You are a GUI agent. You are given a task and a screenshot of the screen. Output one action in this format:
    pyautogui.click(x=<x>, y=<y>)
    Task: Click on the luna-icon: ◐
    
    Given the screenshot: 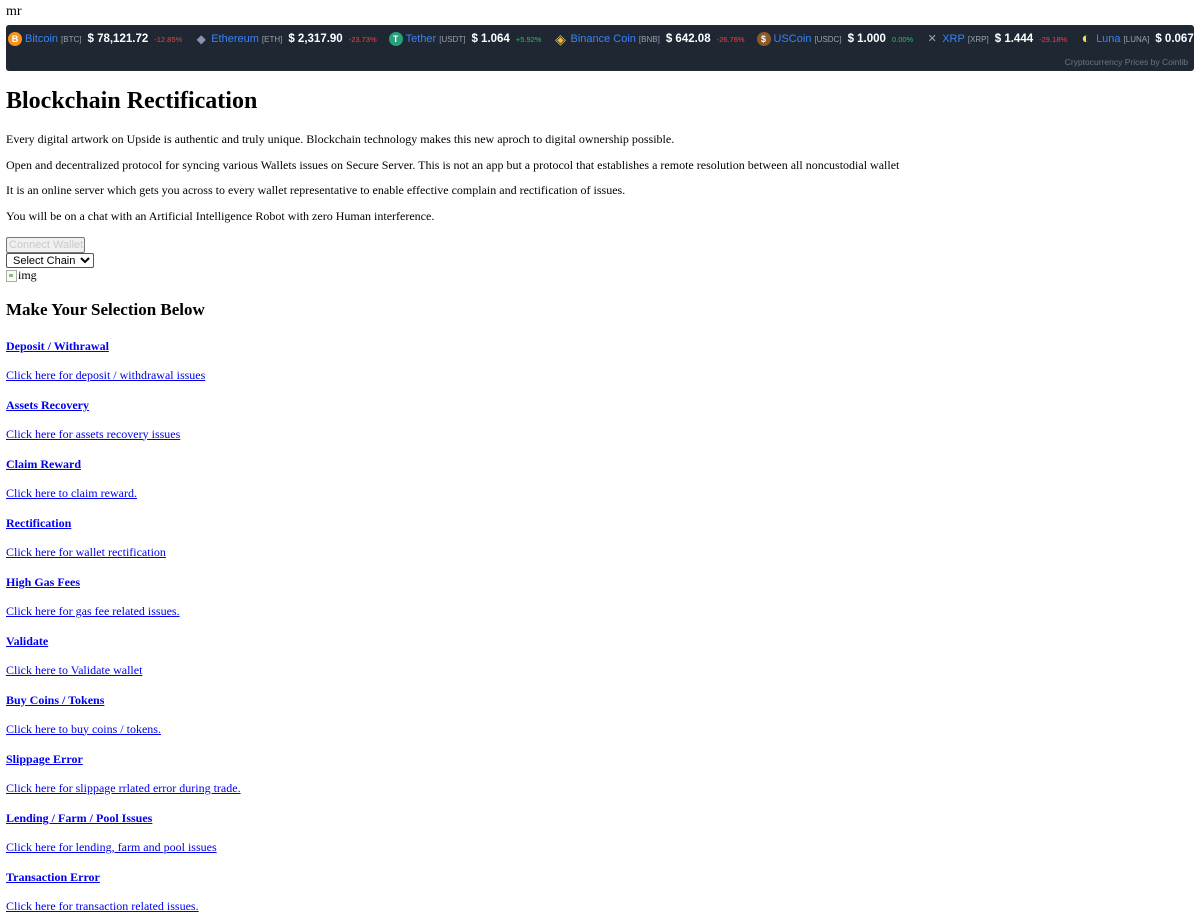 What is the action you would take?
    pyautogui.click(x=1086, y=38)
    